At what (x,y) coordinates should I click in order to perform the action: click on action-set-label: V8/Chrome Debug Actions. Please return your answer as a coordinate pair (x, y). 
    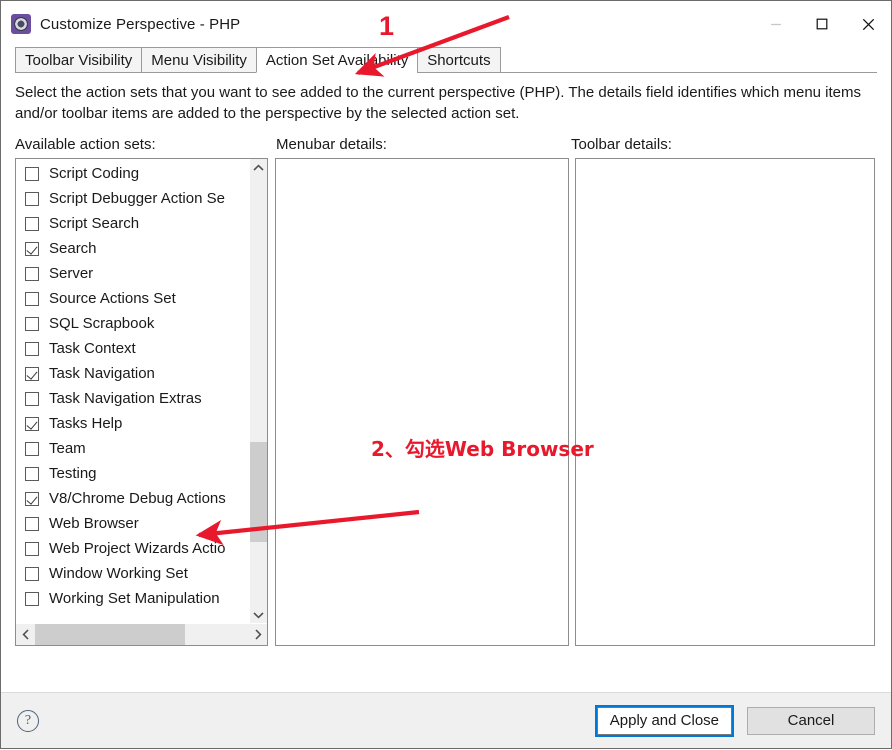
    Looking at the image, I should click on (137, 498).